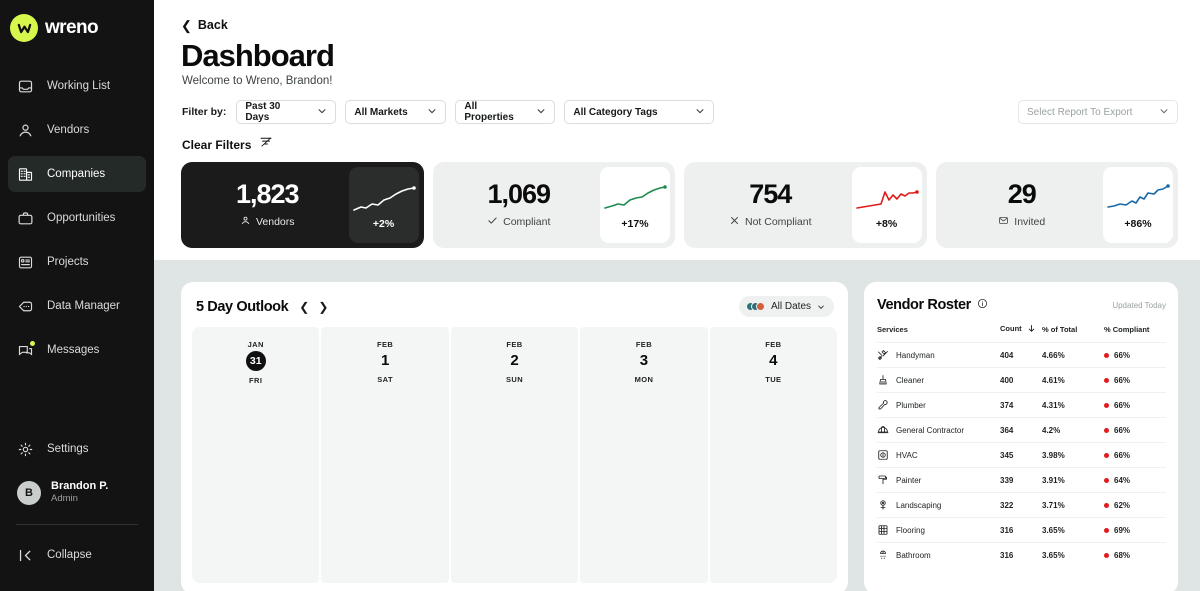  Describe the element at coordinates (1073, 505) in the screenshot. I see `cell-pct-of-total: 3.71%` at that location.